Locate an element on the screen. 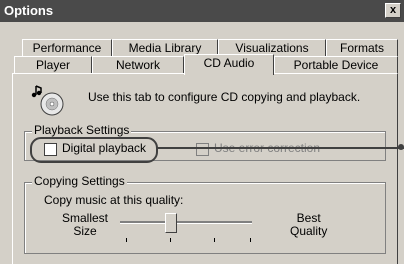  quality-slider-track is located at coordinates (186, 222).